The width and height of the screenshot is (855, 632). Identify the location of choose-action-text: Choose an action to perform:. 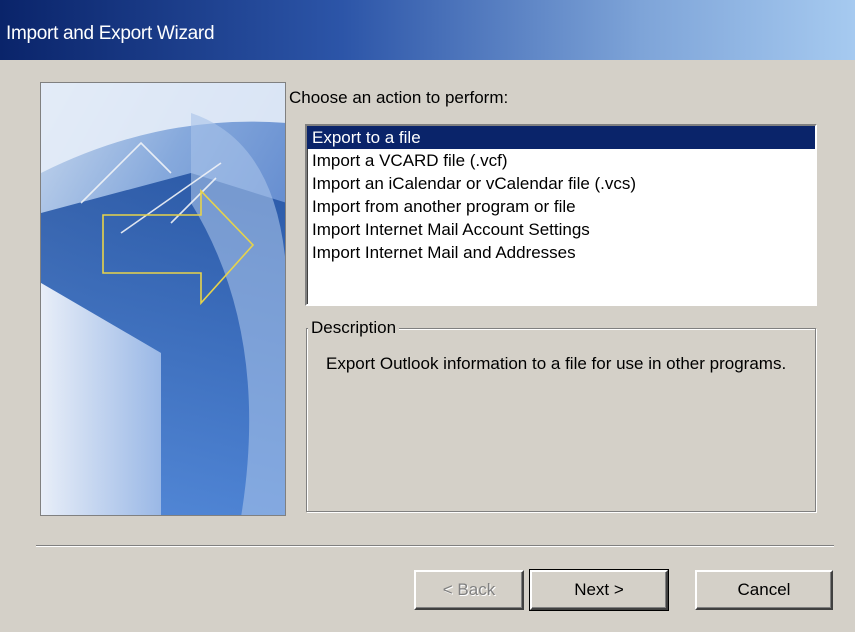
(399, 97).